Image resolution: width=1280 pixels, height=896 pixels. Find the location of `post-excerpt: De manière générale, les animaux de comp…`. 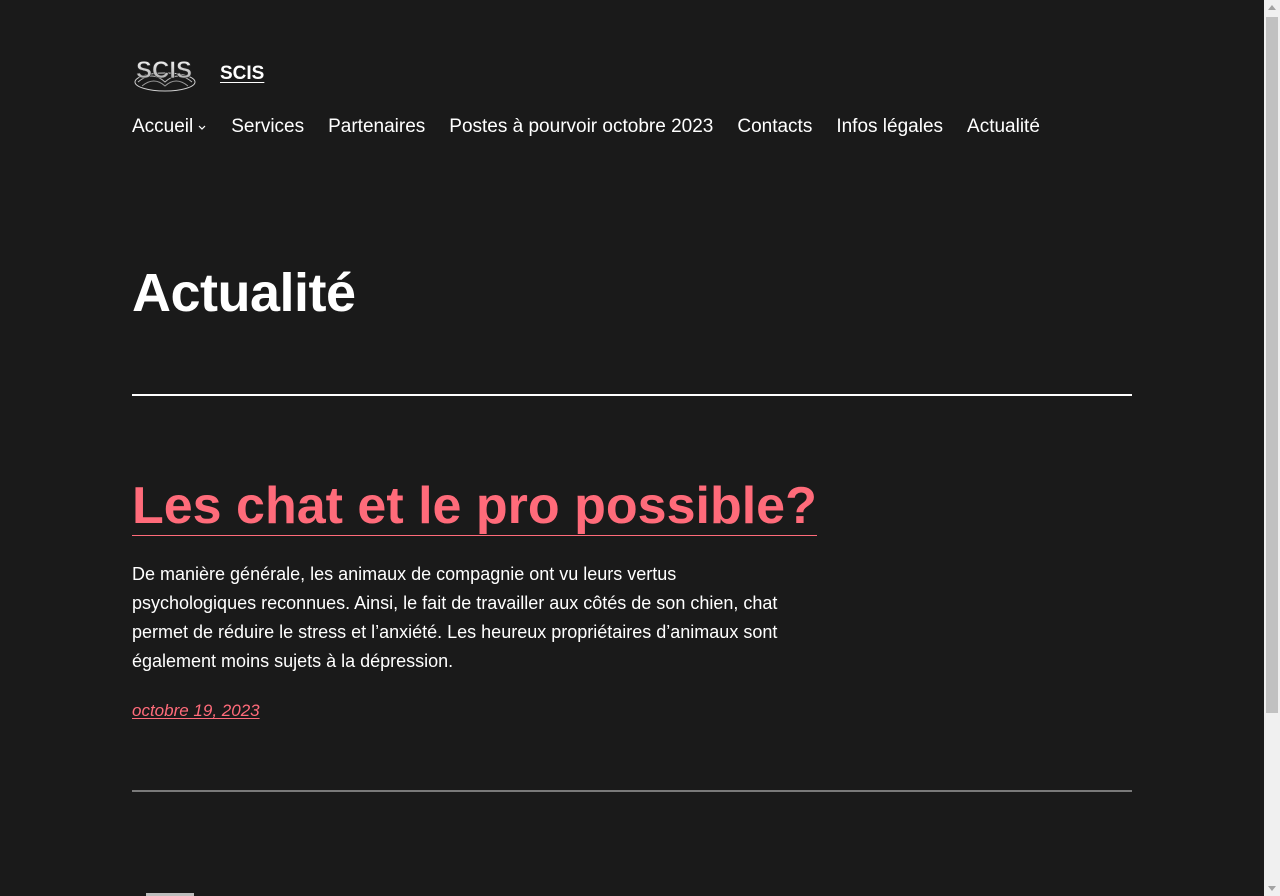

post-excerpt: De manière générale, les animaux de comp… is located at coordinates (455, 617).